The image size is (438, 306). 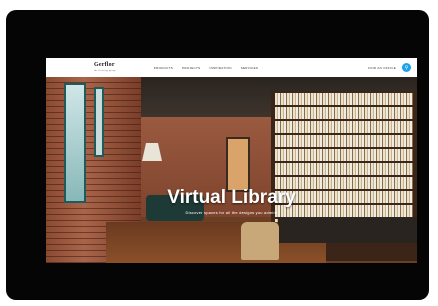 What do you see at coordinates (220, 68) in the screenshot?
I see `nav-link-inspiration: INSPIRATION` at bounding box center [220, 68].